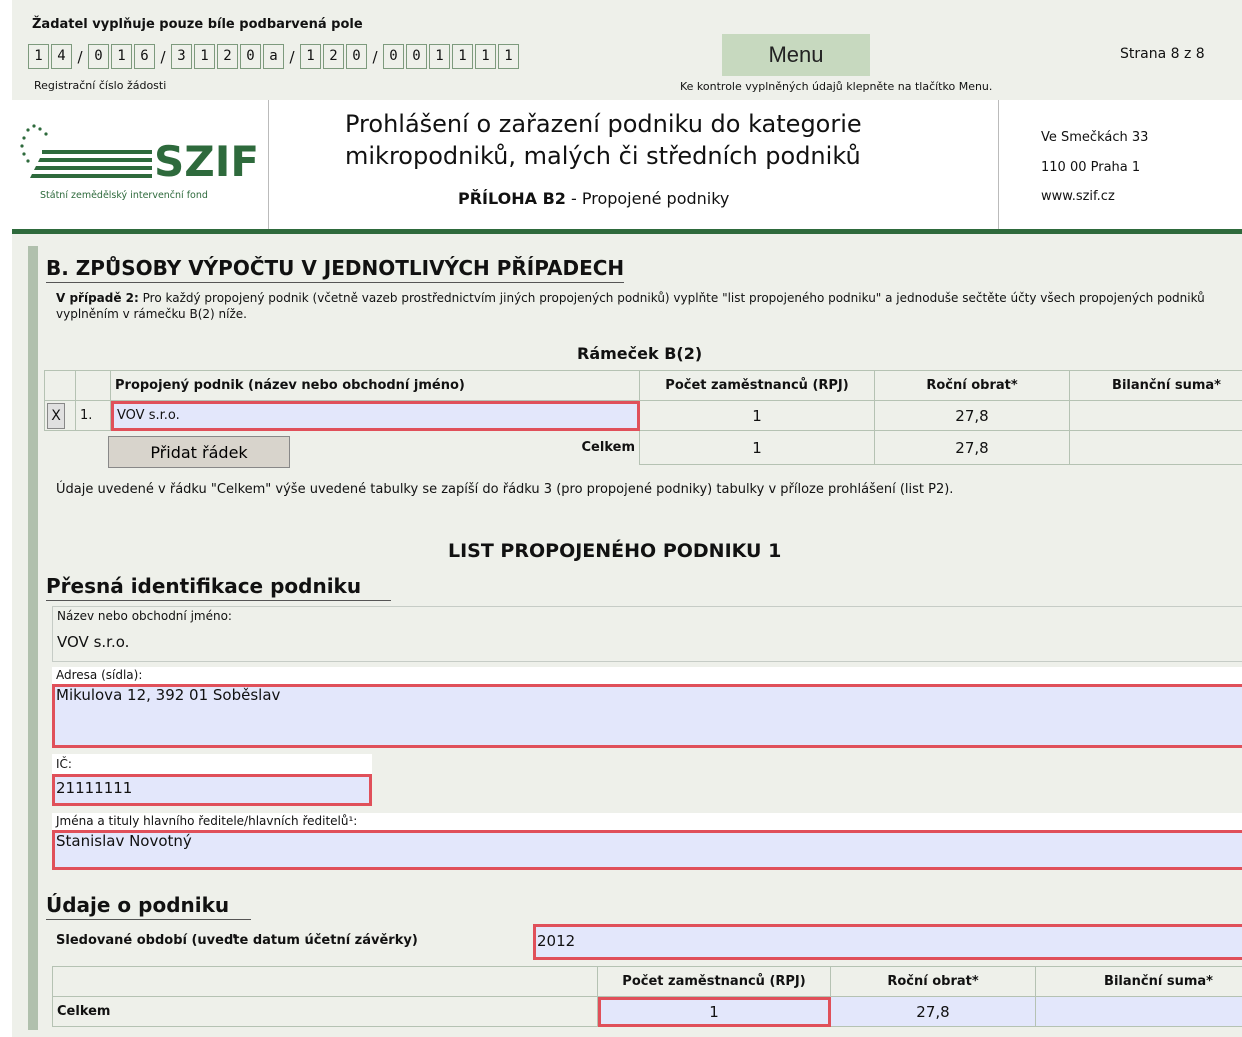  What do you see at coordinates (1091, 167) in the screenshot?
I see `address-city: 110 00 Praha 1` at bounding box center [1091, 167].